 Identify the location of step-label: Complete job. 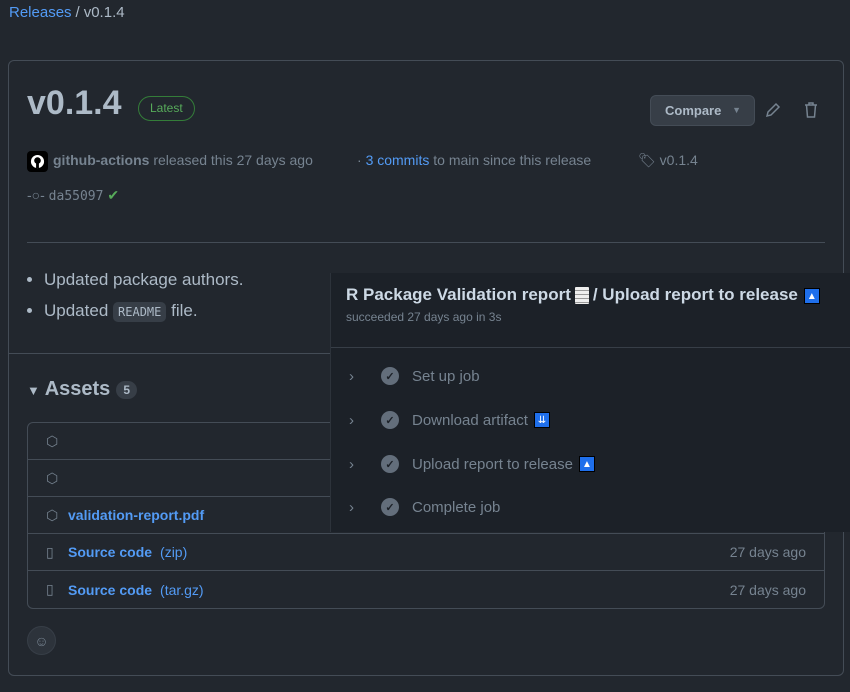
(456, 507).